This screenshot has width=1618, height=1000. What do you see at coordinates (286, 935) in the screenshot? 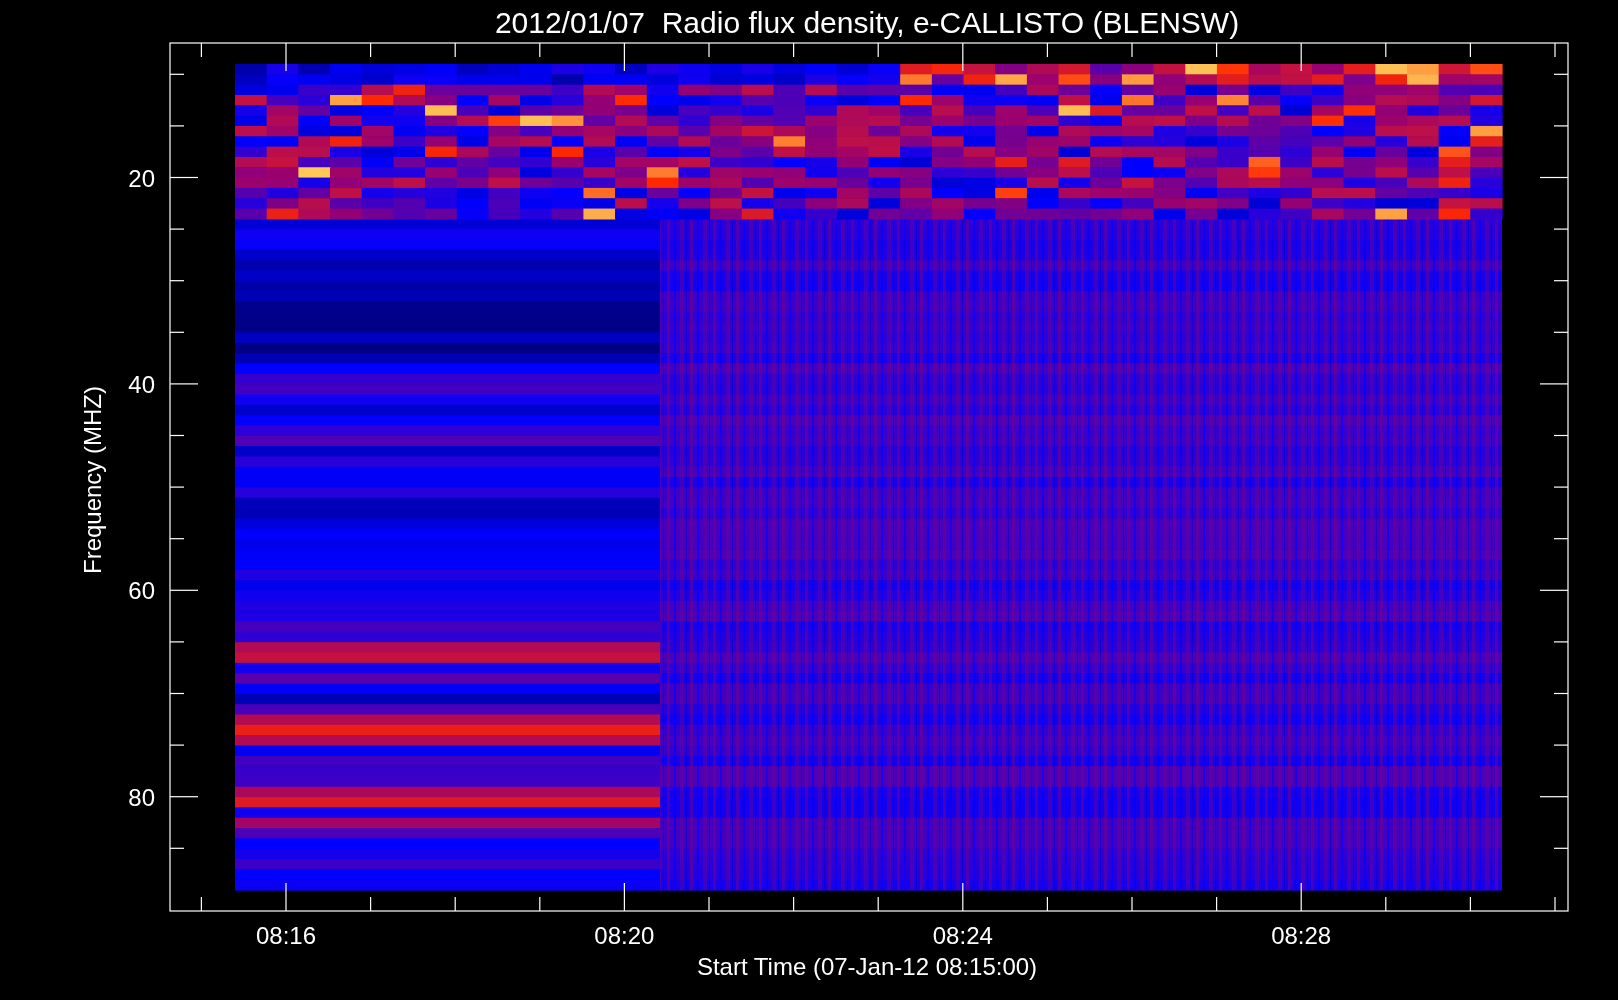
I see `x-tick-label: 08:16` at bounding box center [286, 935].